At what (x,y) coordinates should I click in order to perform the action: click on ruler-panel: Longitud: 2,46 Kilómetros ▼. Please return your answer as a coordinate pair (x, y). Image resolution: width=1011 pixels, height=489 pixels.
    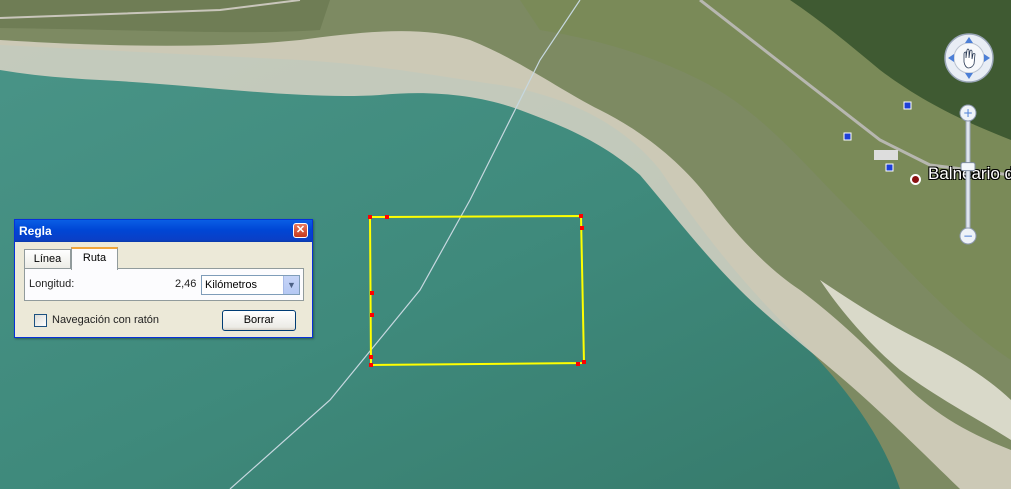
    Looking at the image, I should click on (164, 284).